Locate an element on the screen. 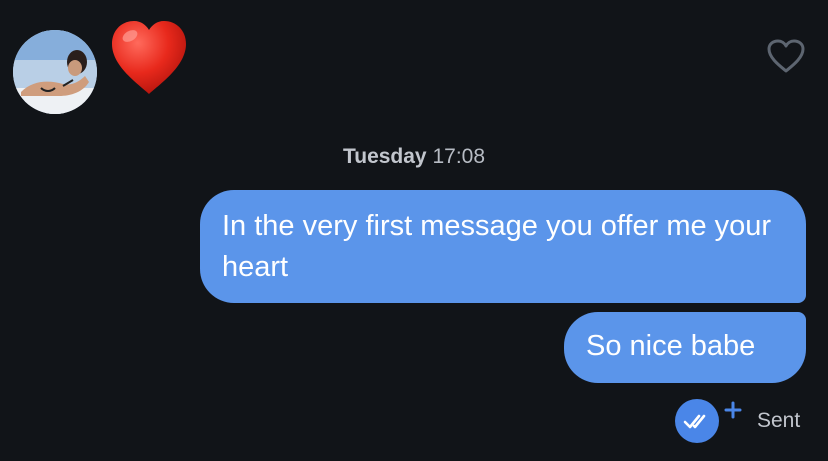 This screenshot has width=828, height=461. red-heart-emoji is located at coordinates (149, 57).